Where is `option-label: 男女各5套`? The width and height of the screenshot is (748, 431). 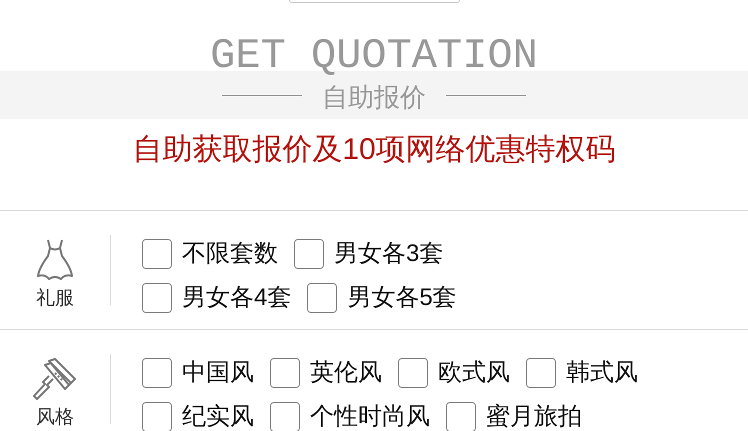 option-label: 男女各5套 is located at coordinates (402, 298).